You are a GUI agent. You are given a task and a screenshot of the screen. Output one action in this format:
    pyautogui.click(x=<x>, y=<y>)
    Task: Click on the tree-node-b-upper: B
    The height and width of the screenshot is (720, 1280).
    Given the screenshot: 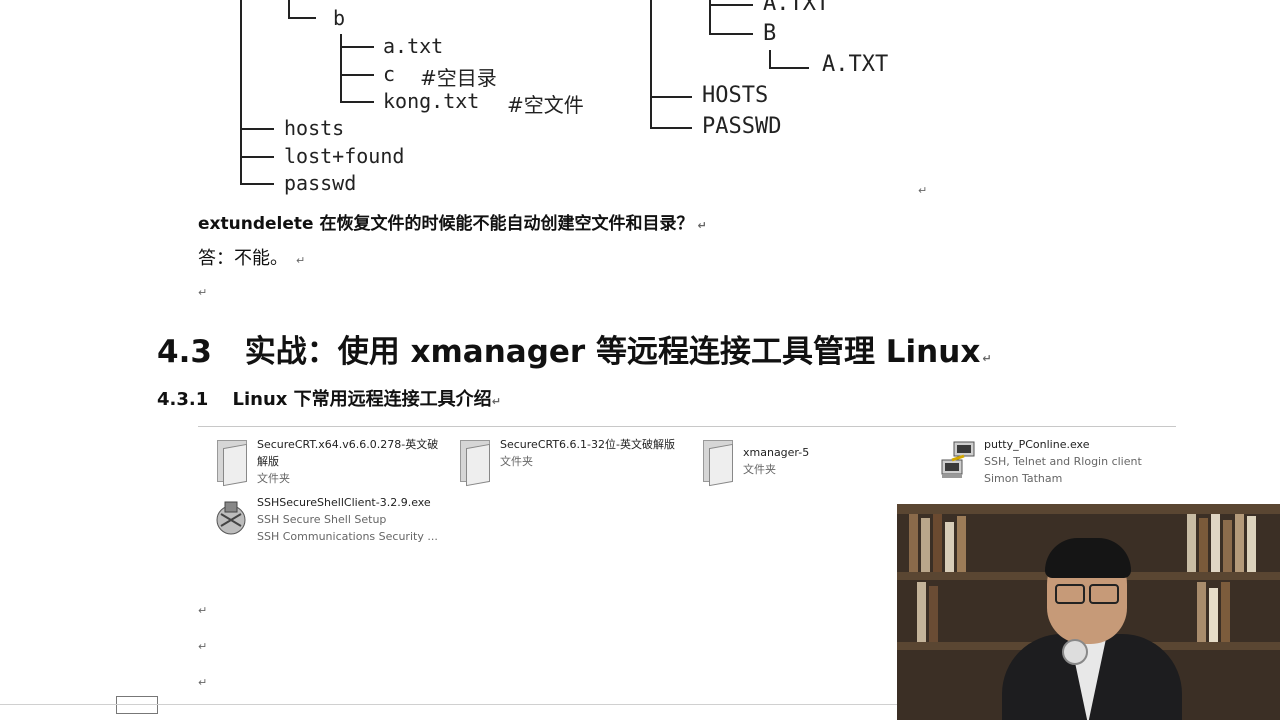 What is the action you would take?
    pyautogui.click(x=770, y=33)
    